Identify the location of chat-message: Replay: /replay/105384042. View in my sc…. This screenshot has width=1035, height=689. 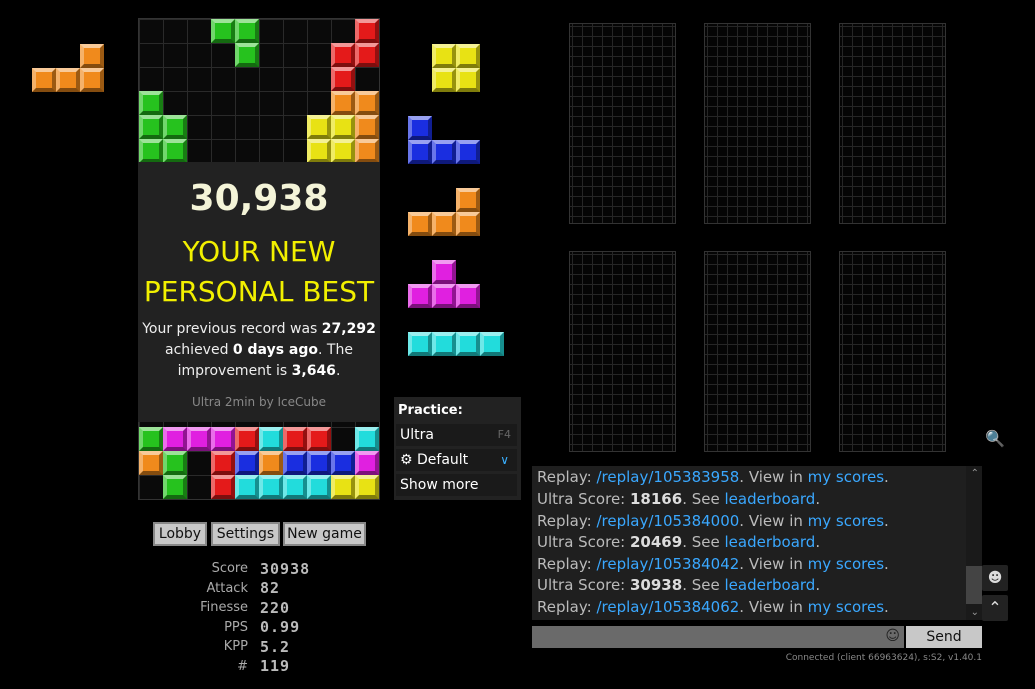
(713, 564).